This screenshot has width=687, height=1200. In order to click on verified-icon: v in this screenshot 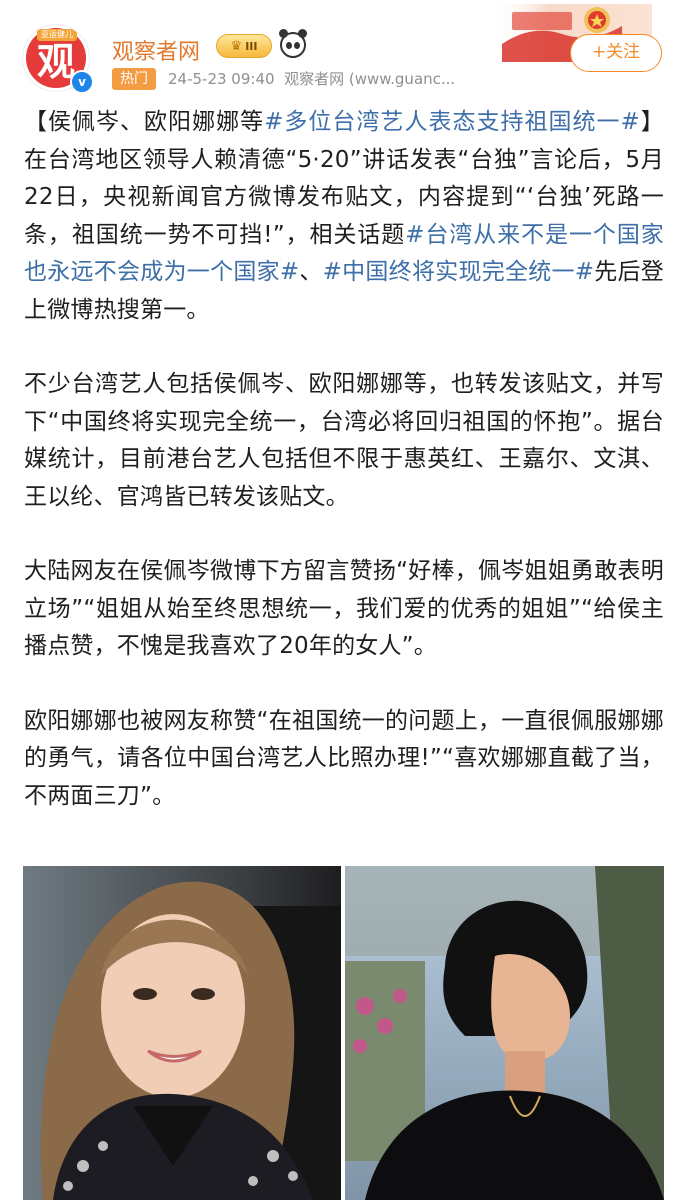, I will do `click(82, 82)`.